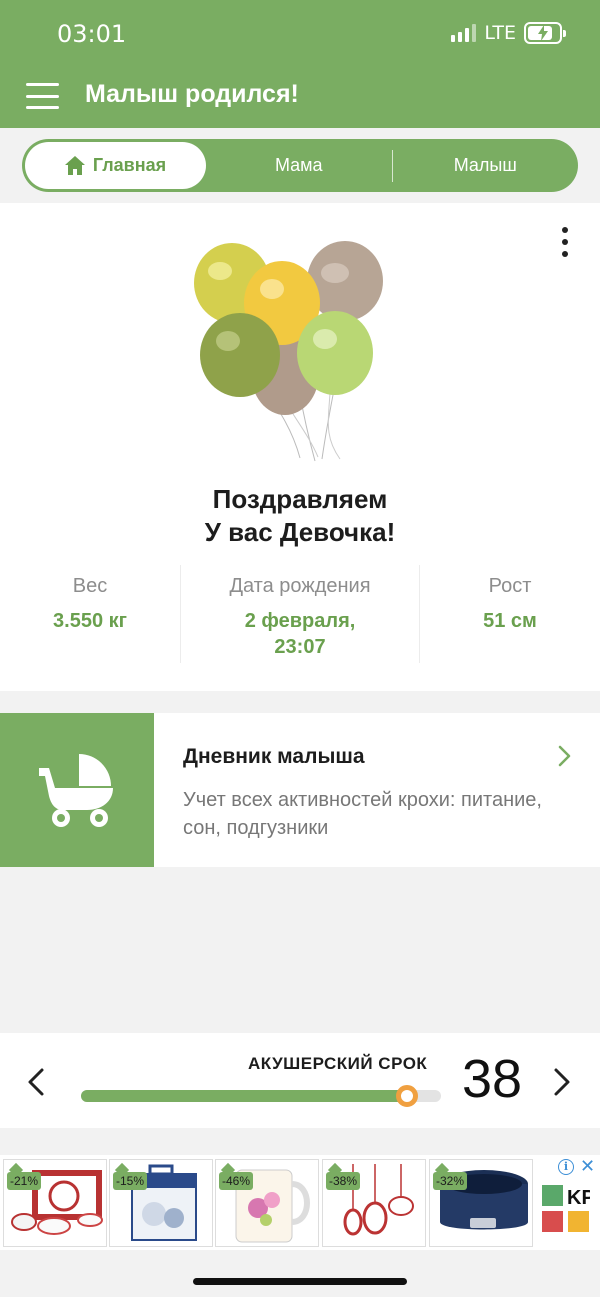 The width and height of the screenshot is (600, 1297). What do you see at coordinates (300, 621) in the screenshot?
I see `stat-birthdate-date: 2 февраля,` at bounding box center [300, 621].